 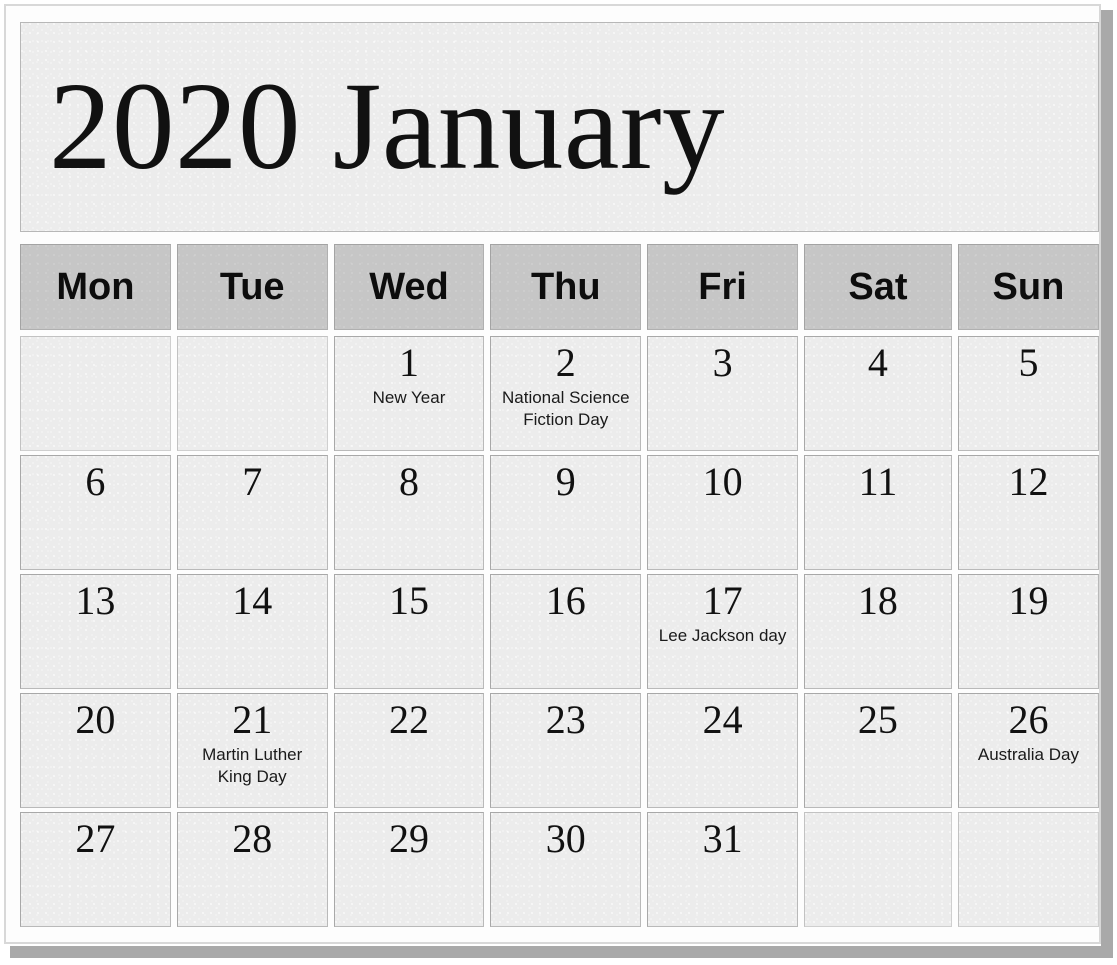 I want to click on day-cell: 12, so click(x=1028, y=512).